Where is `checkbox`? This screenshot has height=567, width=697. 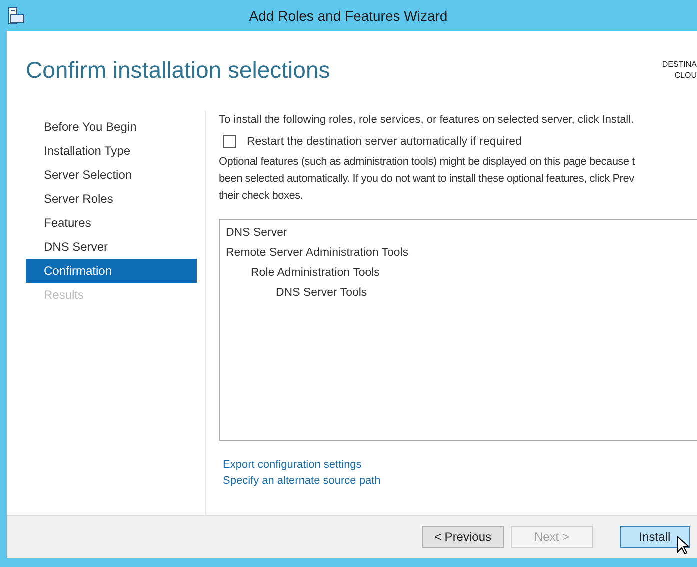
checkbox is located at coordinates (229, 141).